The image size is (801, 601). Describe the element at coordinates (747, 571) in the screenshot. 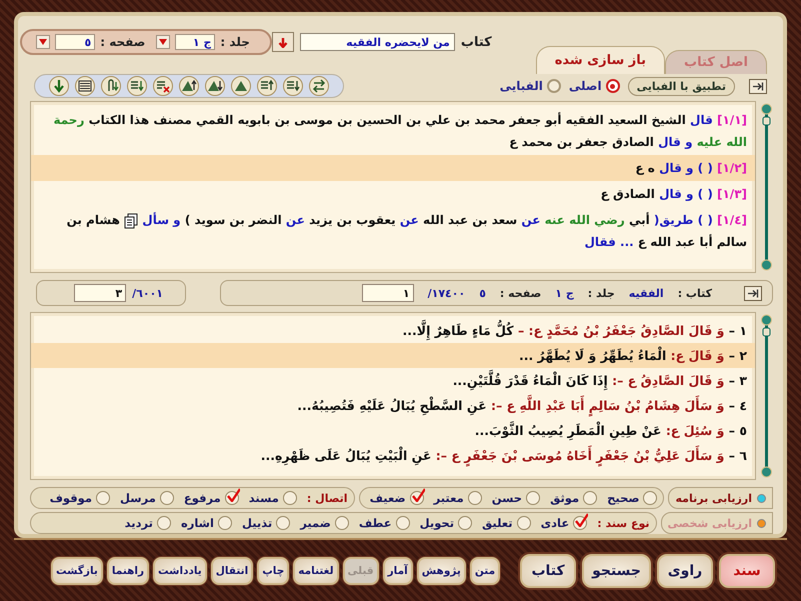

I see `nav-button: سند` at that location.